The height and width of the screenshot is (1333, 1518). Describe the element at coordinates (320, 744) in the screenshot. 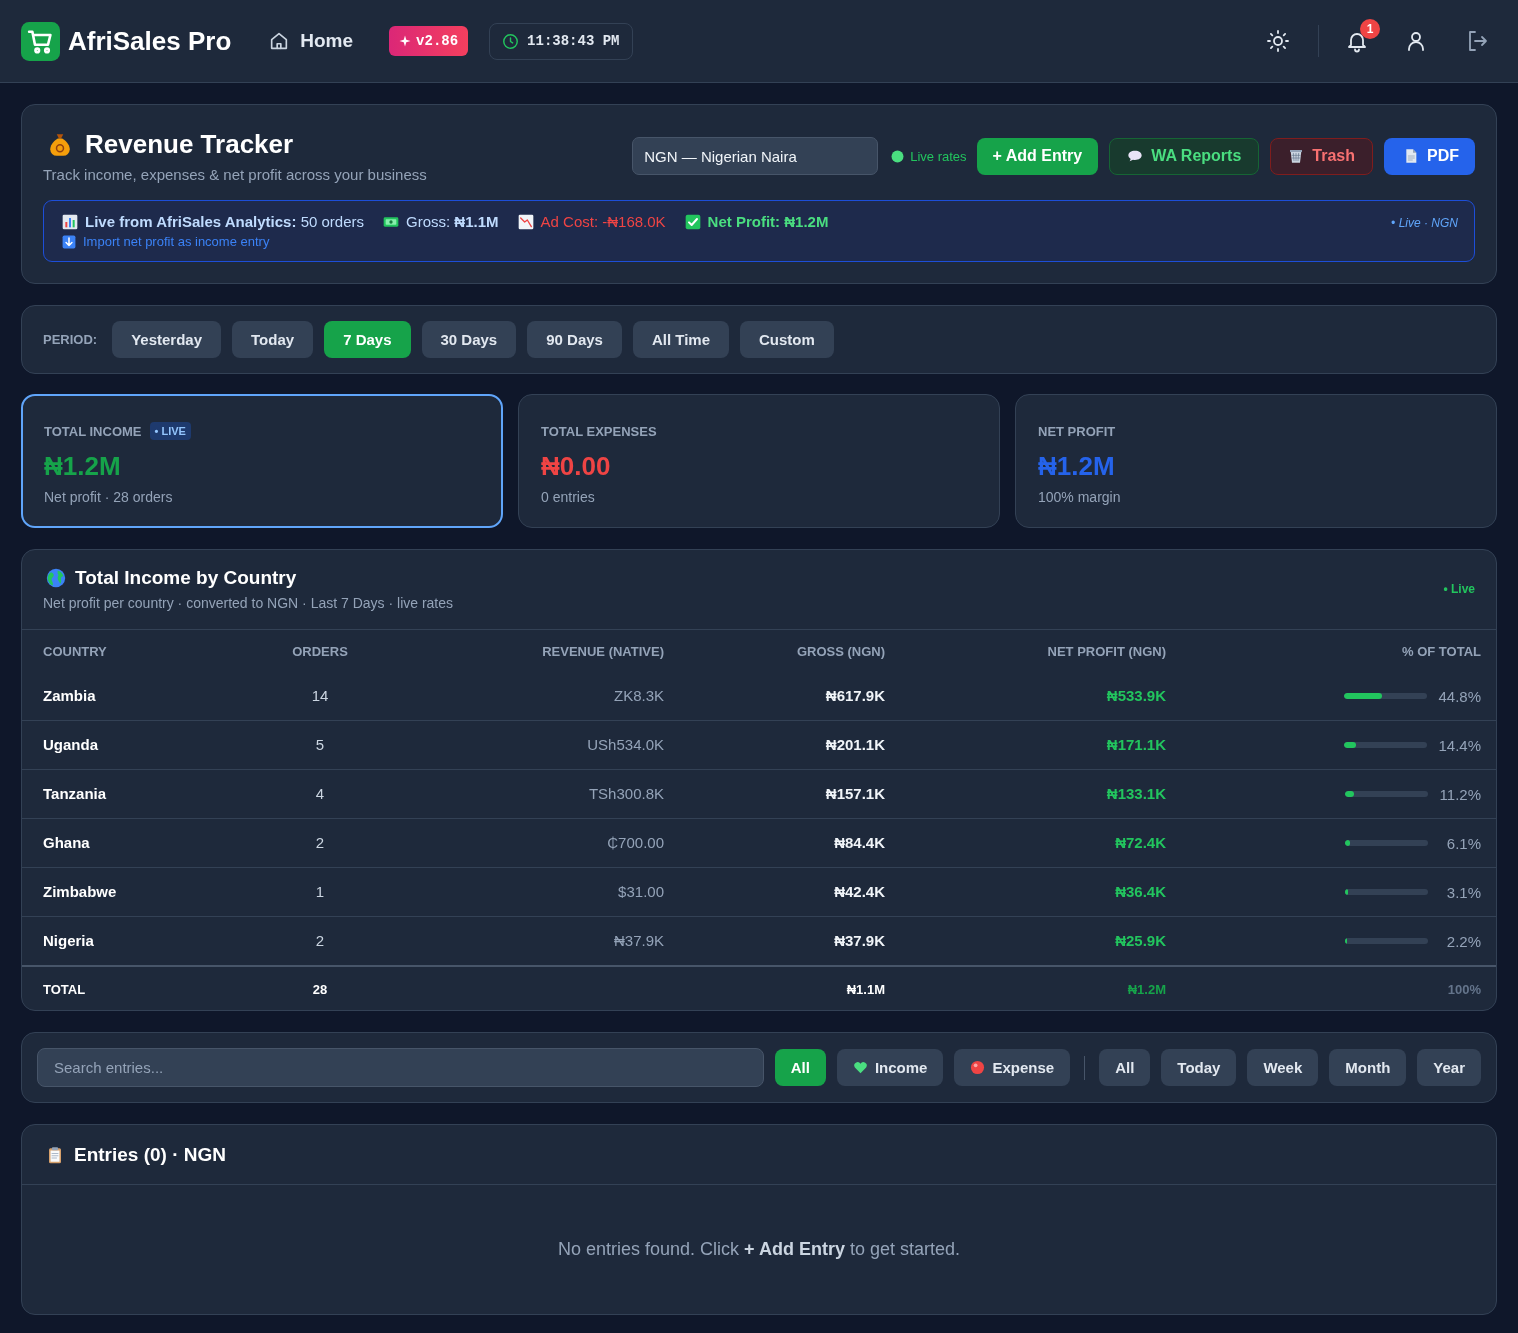

I see `orders-cell: 5` at that location.